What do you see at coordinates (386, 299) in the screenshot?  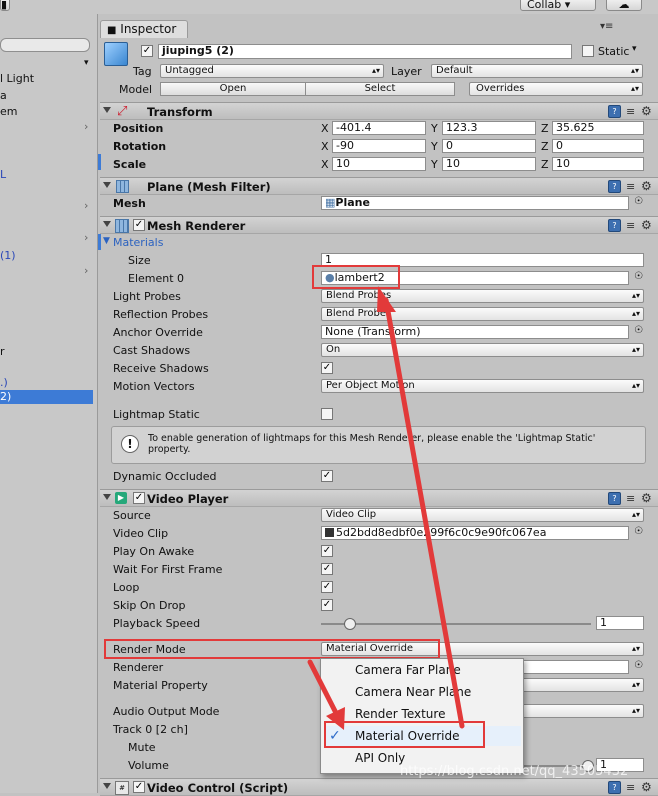 I see `arrow-head-material` at bounding box center [386, 299].